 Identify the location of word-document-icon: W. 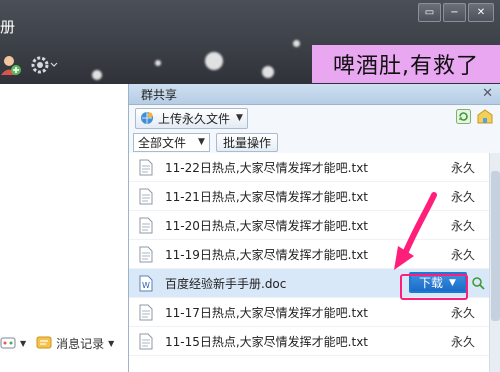
(146, 283).